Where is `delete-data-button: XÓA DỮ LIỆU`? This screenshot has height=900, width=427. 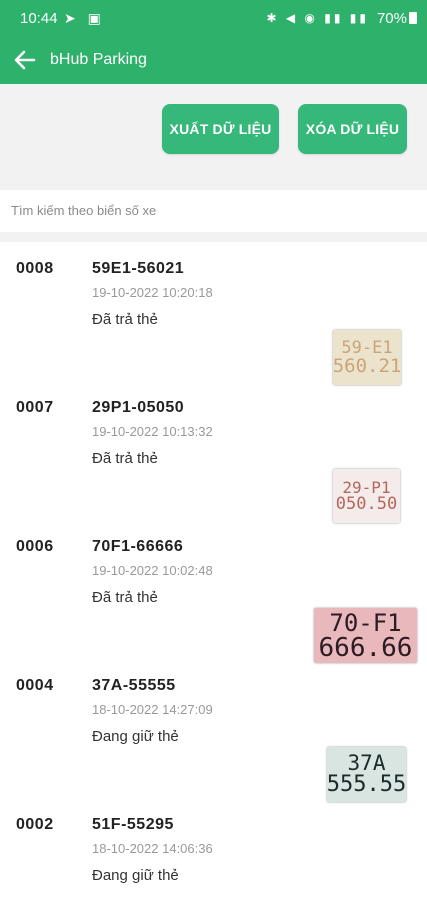 delete-data-button: XÓA DỮ LIỆU is located at coordinates (352, 129).